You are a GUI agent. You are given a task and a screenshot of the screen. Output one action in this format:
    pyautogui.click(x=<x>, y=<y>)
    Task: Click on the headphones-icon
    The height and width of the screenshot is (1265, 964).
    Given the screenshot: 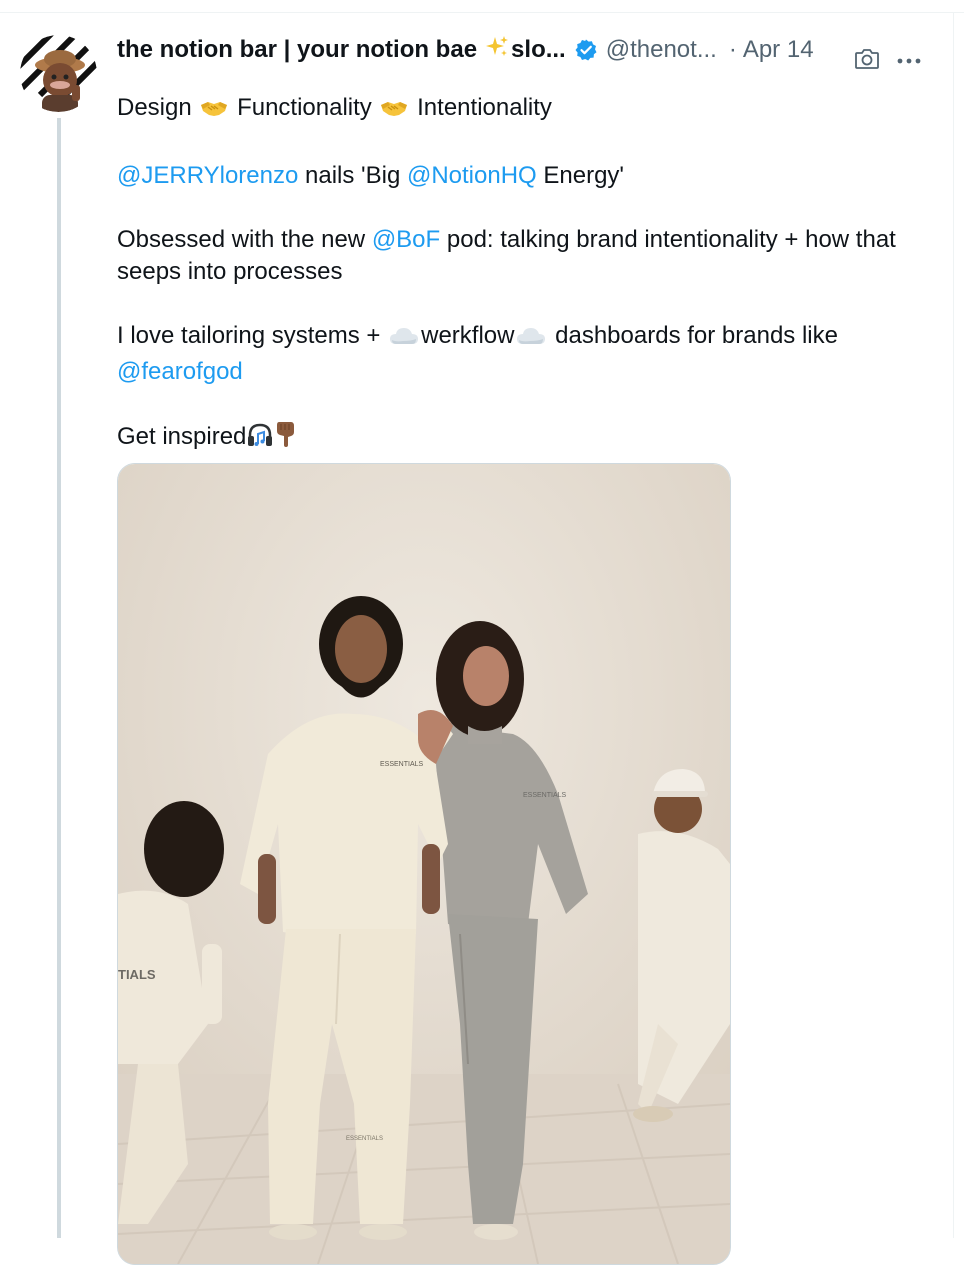 What is the action you would take?
    pyautogui.click(x=260, y=439)
    